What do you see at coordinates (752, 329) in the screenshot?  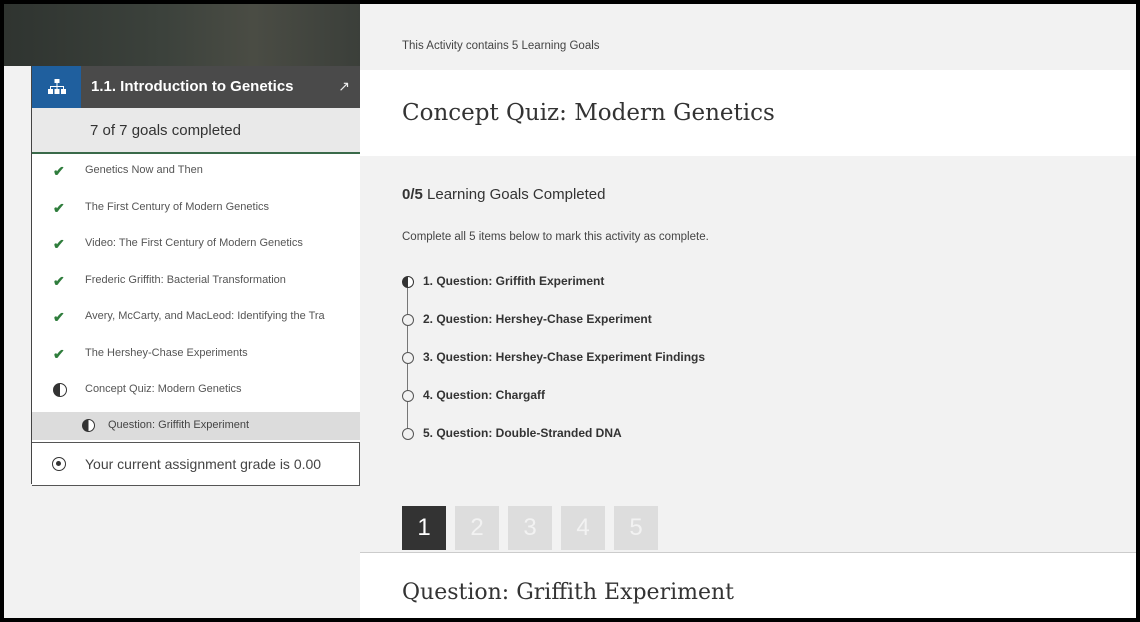 I see `question-item: 2. Question: Hershey-Chase Experiment` at bounding box center [752, 329].